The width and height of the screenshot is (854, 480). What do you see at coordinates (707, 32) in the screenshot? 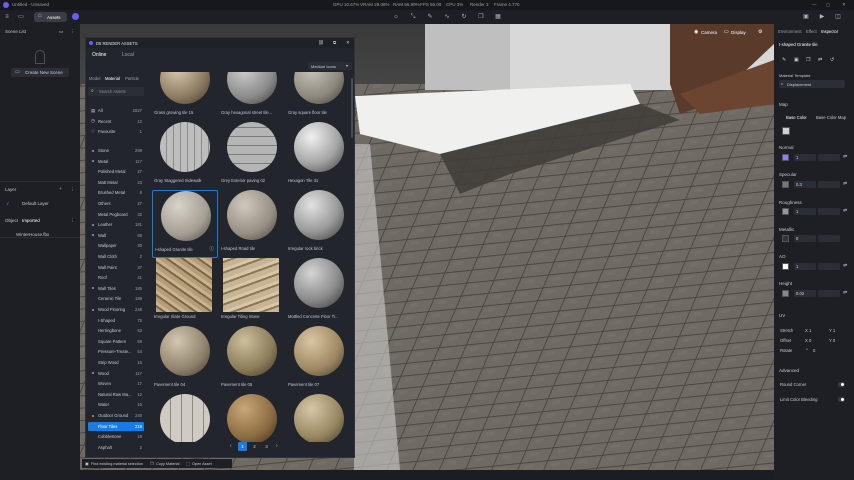
I see `camera-button: ◉ Camera` at bounding box center [707, 32].